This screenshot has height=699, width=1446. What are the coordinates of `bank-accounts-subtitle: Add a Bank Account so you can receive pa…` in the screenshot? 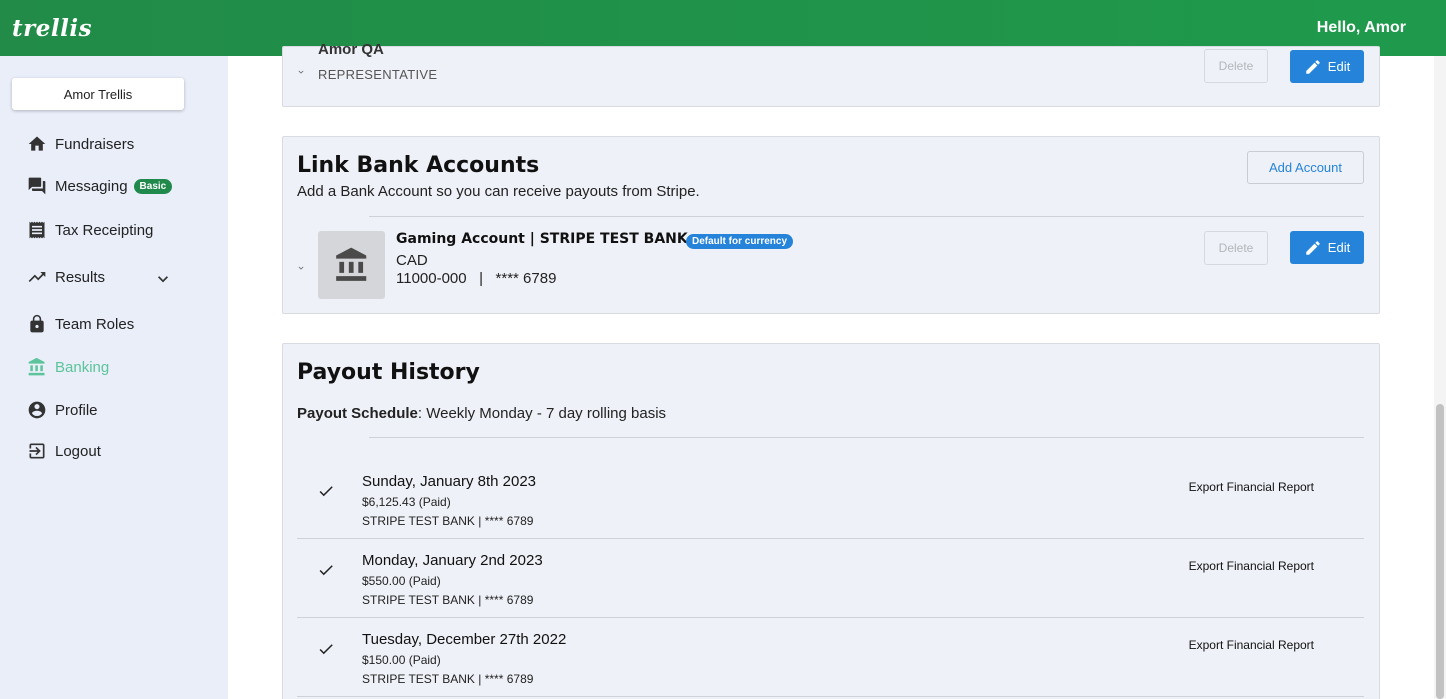 It's located at (498, 191).